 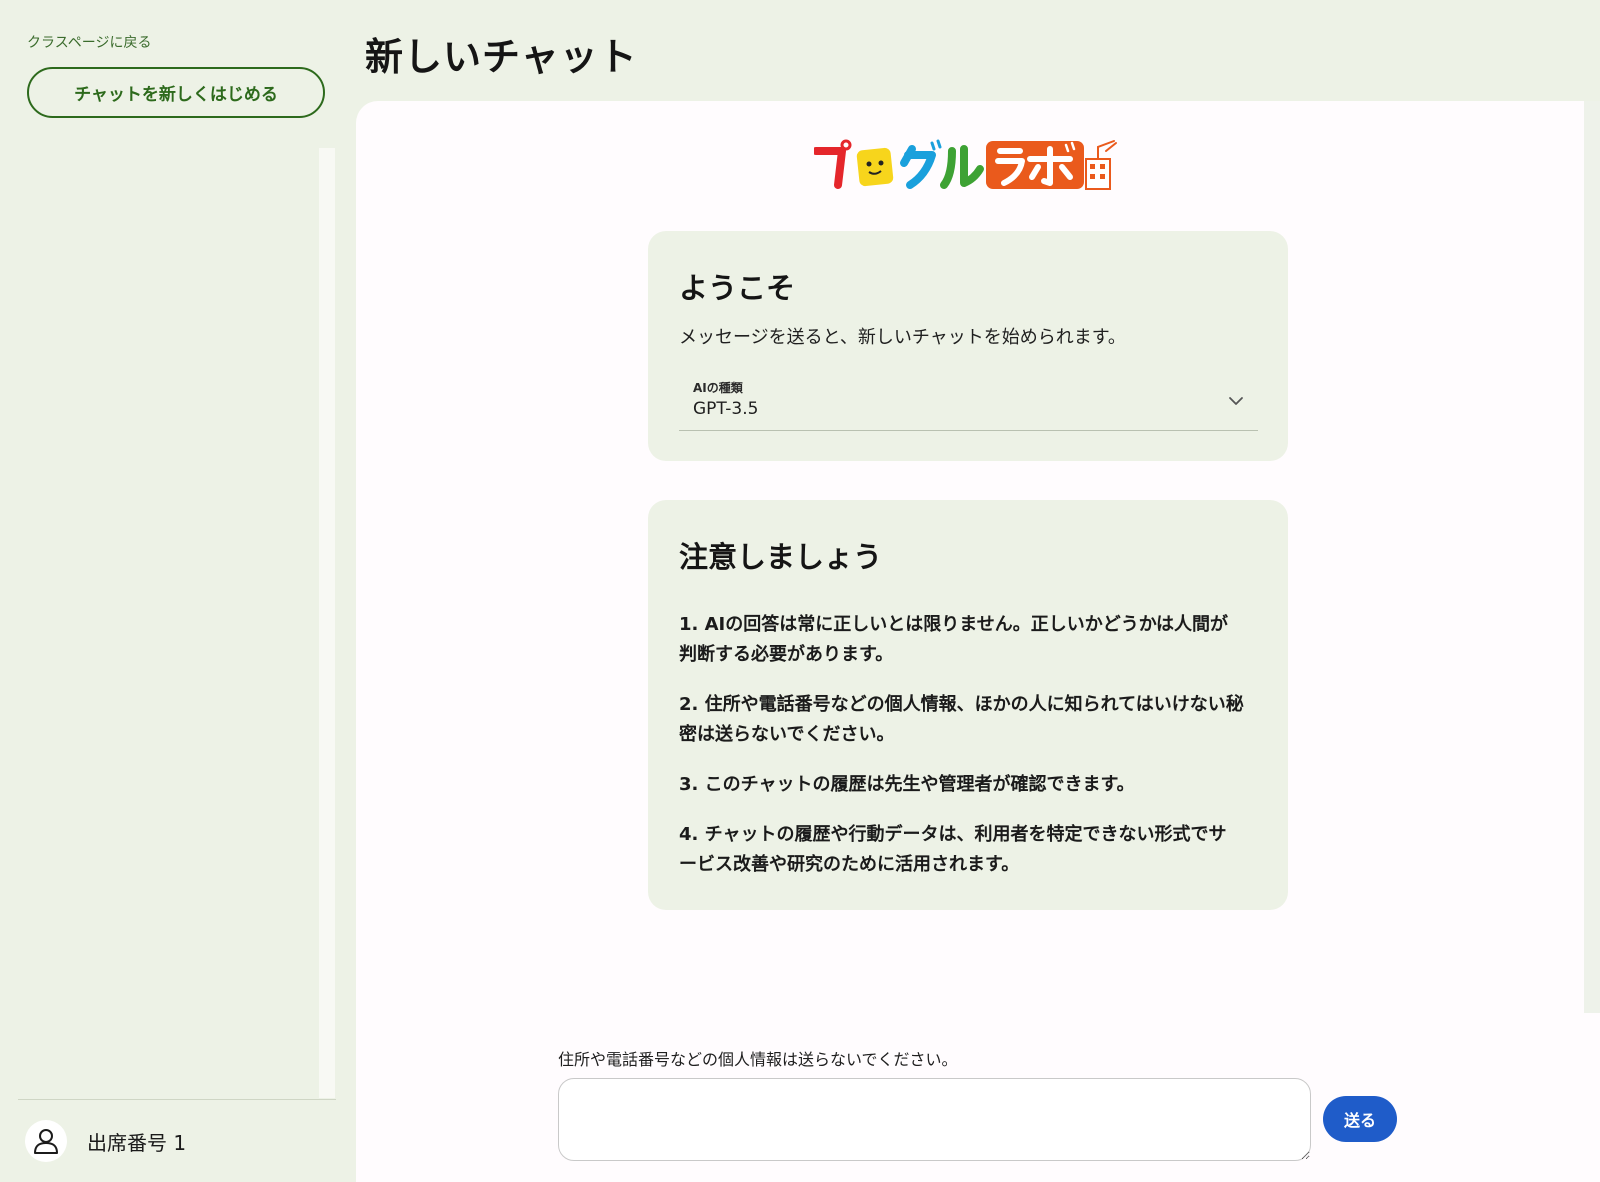 I want to click on new-chat-button: チャットを新しくはじめる, so click(x=176, y=92).